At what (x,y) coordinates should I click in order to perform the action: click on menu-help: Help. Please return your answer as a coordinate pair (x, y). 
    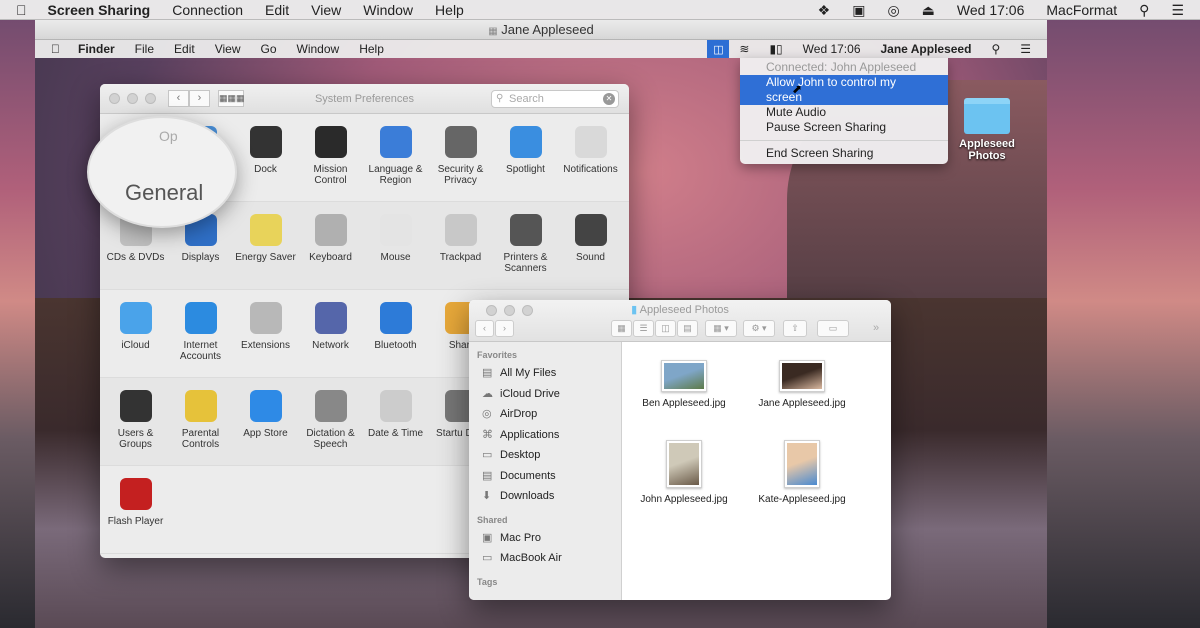
    Looking at the image, I should click on (449, 10).